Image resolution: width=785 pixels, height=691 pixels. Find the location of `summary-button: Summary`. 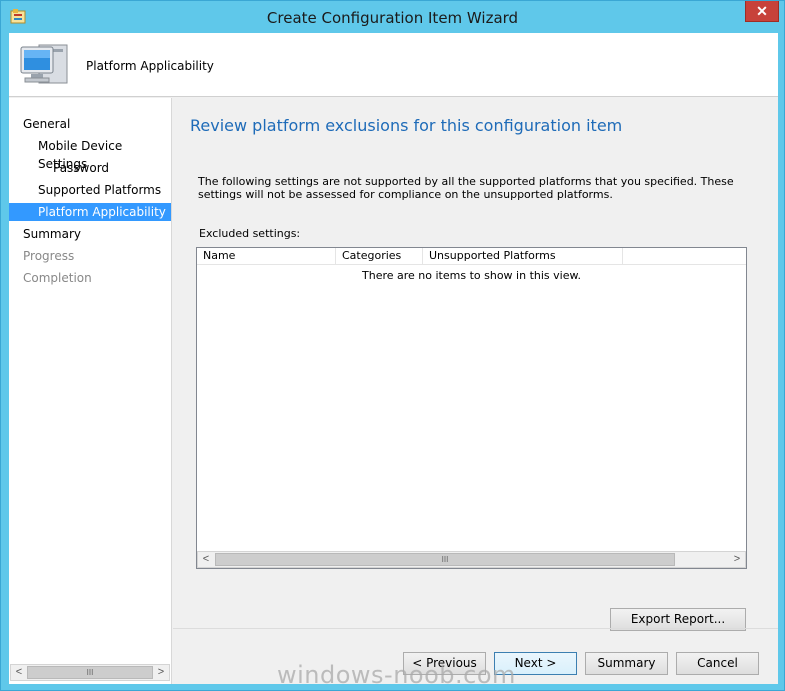

summary-button: Summary is located at coordinates (626, 663).